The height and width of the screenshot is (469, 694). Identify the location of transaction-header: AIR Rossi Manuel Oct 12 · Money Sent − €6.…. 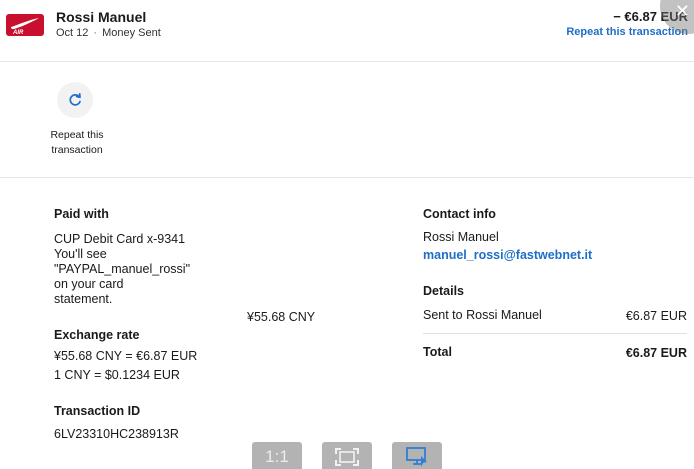
(347, 31).